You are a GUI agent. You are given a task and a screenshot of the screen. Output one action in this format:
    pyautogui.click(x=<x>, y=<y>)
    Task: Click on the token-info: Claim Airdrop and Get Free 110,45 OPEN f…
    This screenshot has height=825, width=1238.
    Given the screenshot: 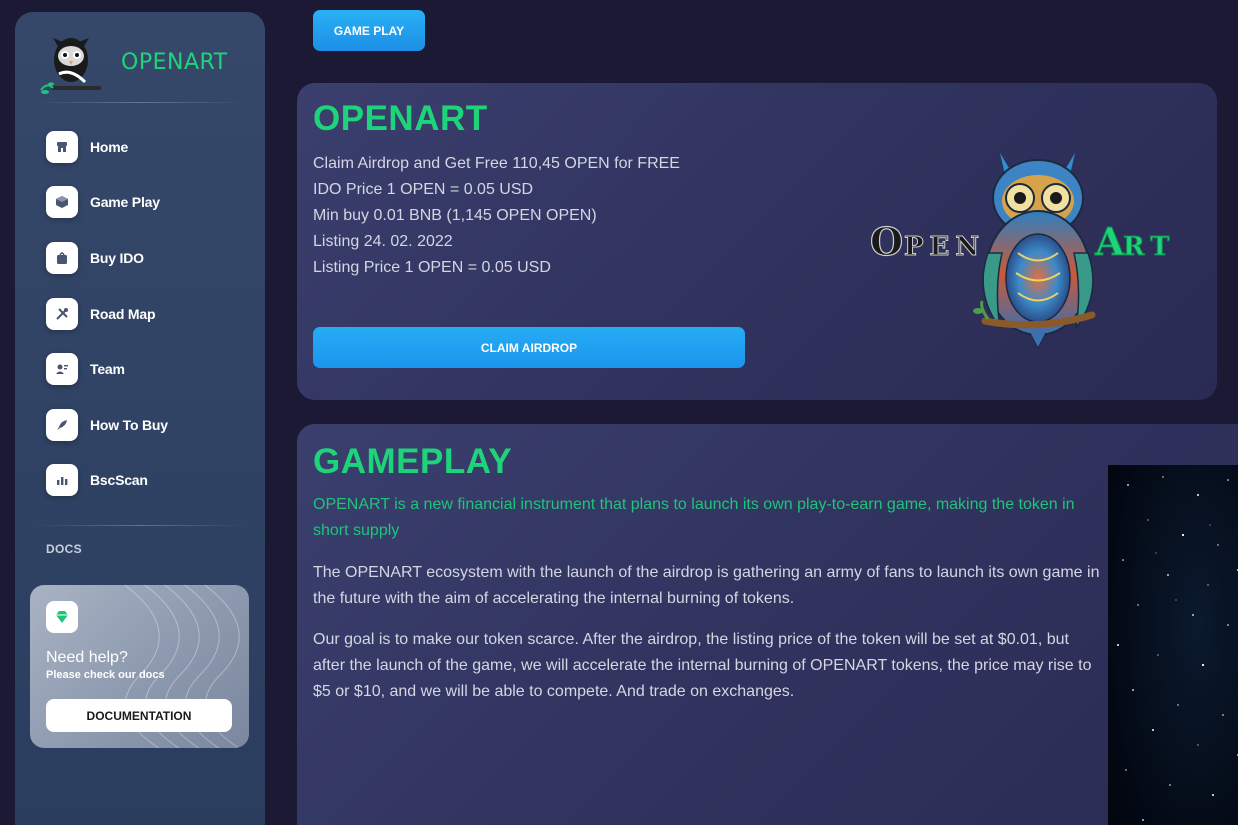 What is the action you would take?
    pyautogui.click(x=496, y=216)
    